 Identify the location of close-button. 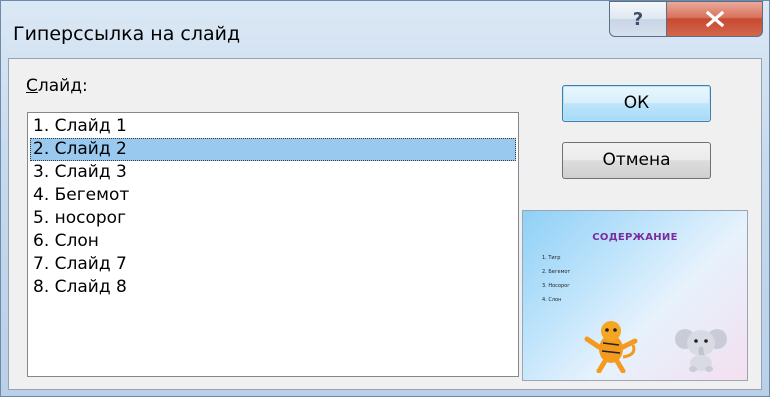
(715, 19).